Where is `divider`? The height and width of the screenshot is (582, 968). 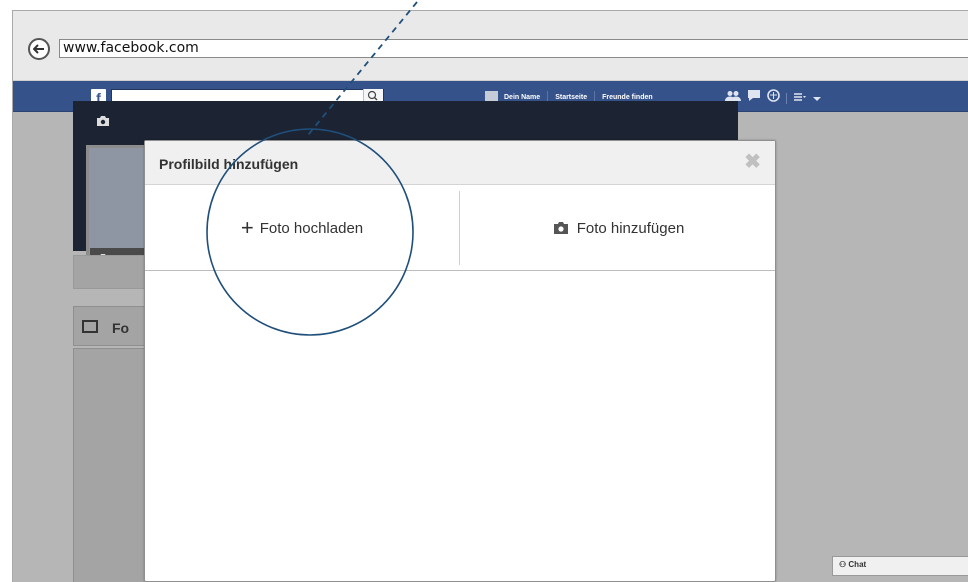 divider is located at coordinates (786, 98).